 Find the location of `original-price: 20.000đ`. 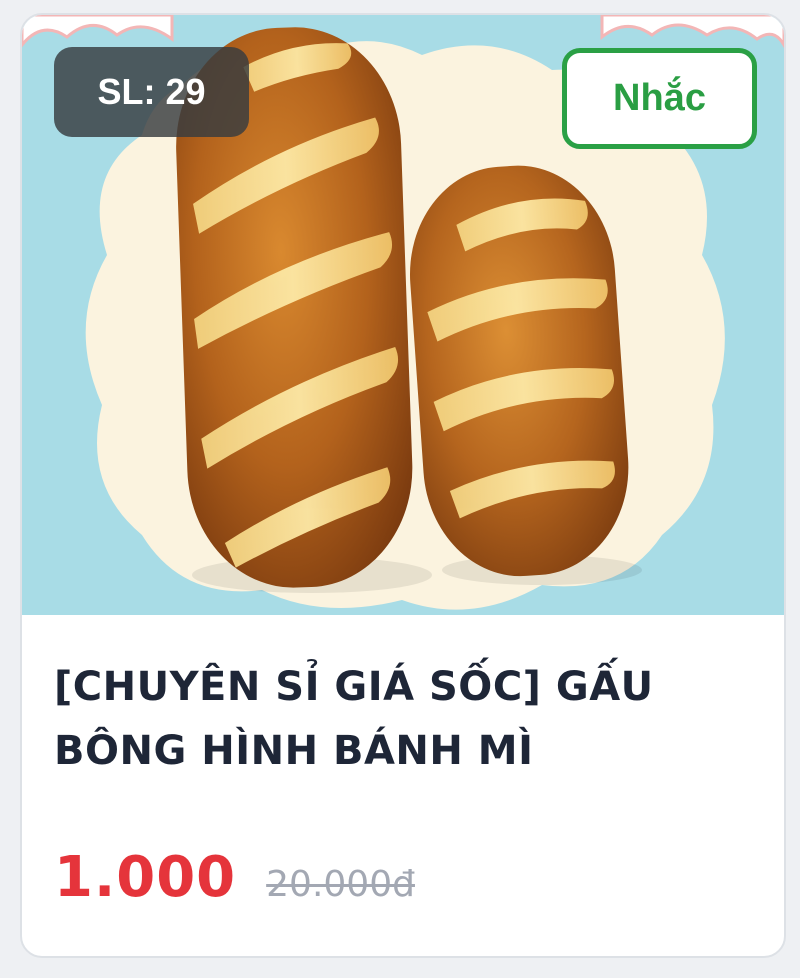

original-price: 20.000đ is located at coordinates (340, 884).